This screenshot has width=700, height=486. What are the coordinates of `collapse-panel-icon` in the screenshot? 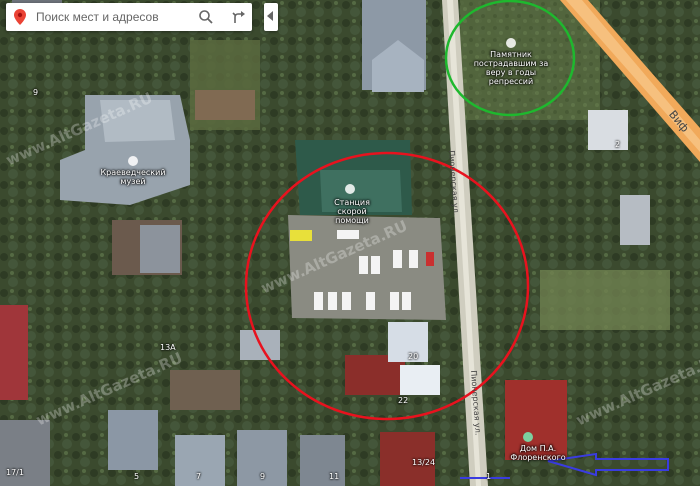 It's located at (270, 16).